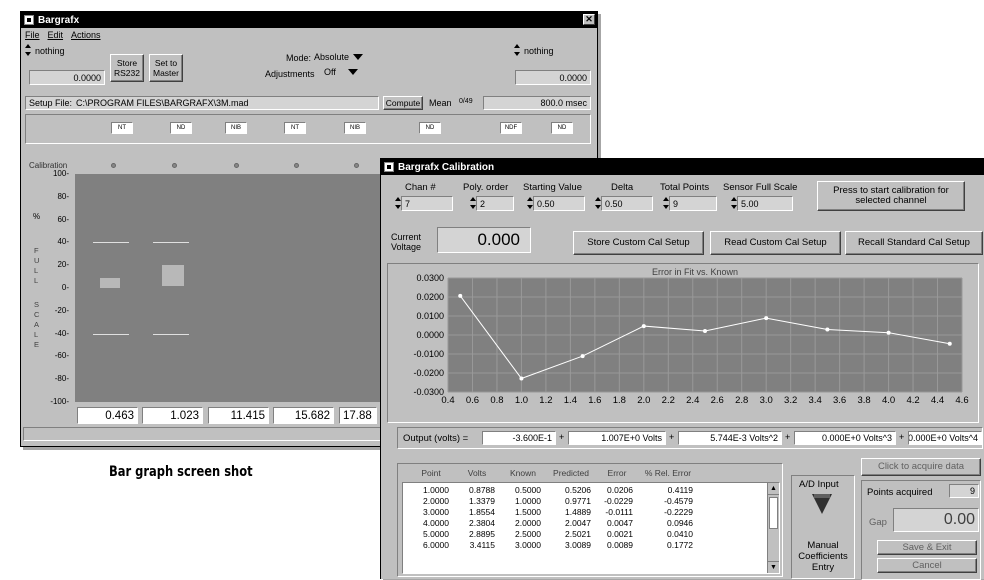  I want to click on x-tick-label: 2.8, so click(741, 400).